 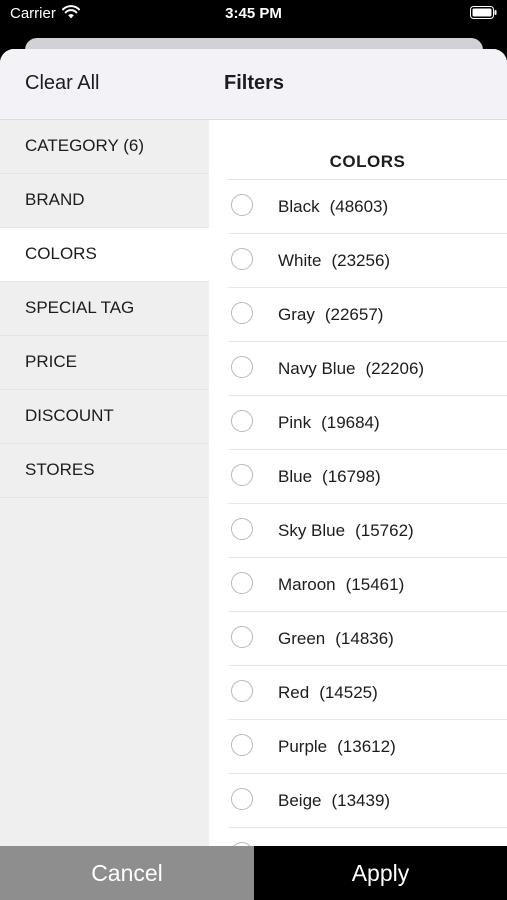 I want to click on color-name: Black, so click(x=299, y=206).